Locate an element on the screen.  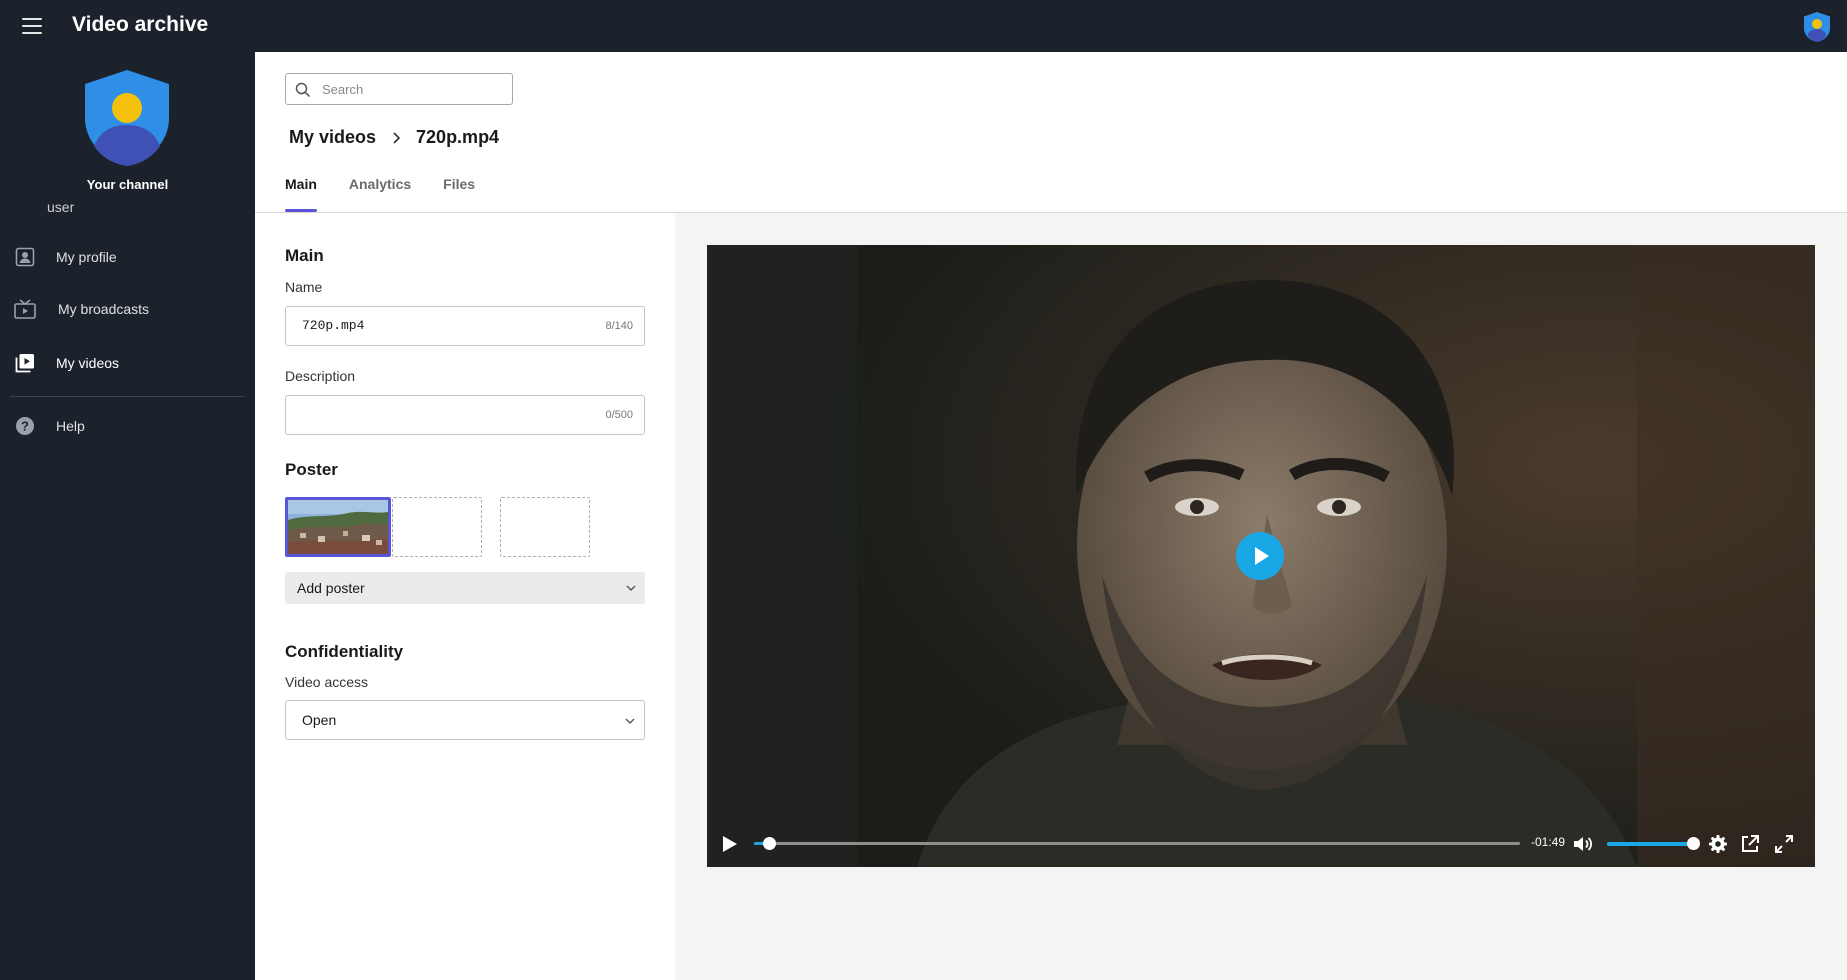
sidebar-item-my-videos: My videos is located at coordinates (127, 363).